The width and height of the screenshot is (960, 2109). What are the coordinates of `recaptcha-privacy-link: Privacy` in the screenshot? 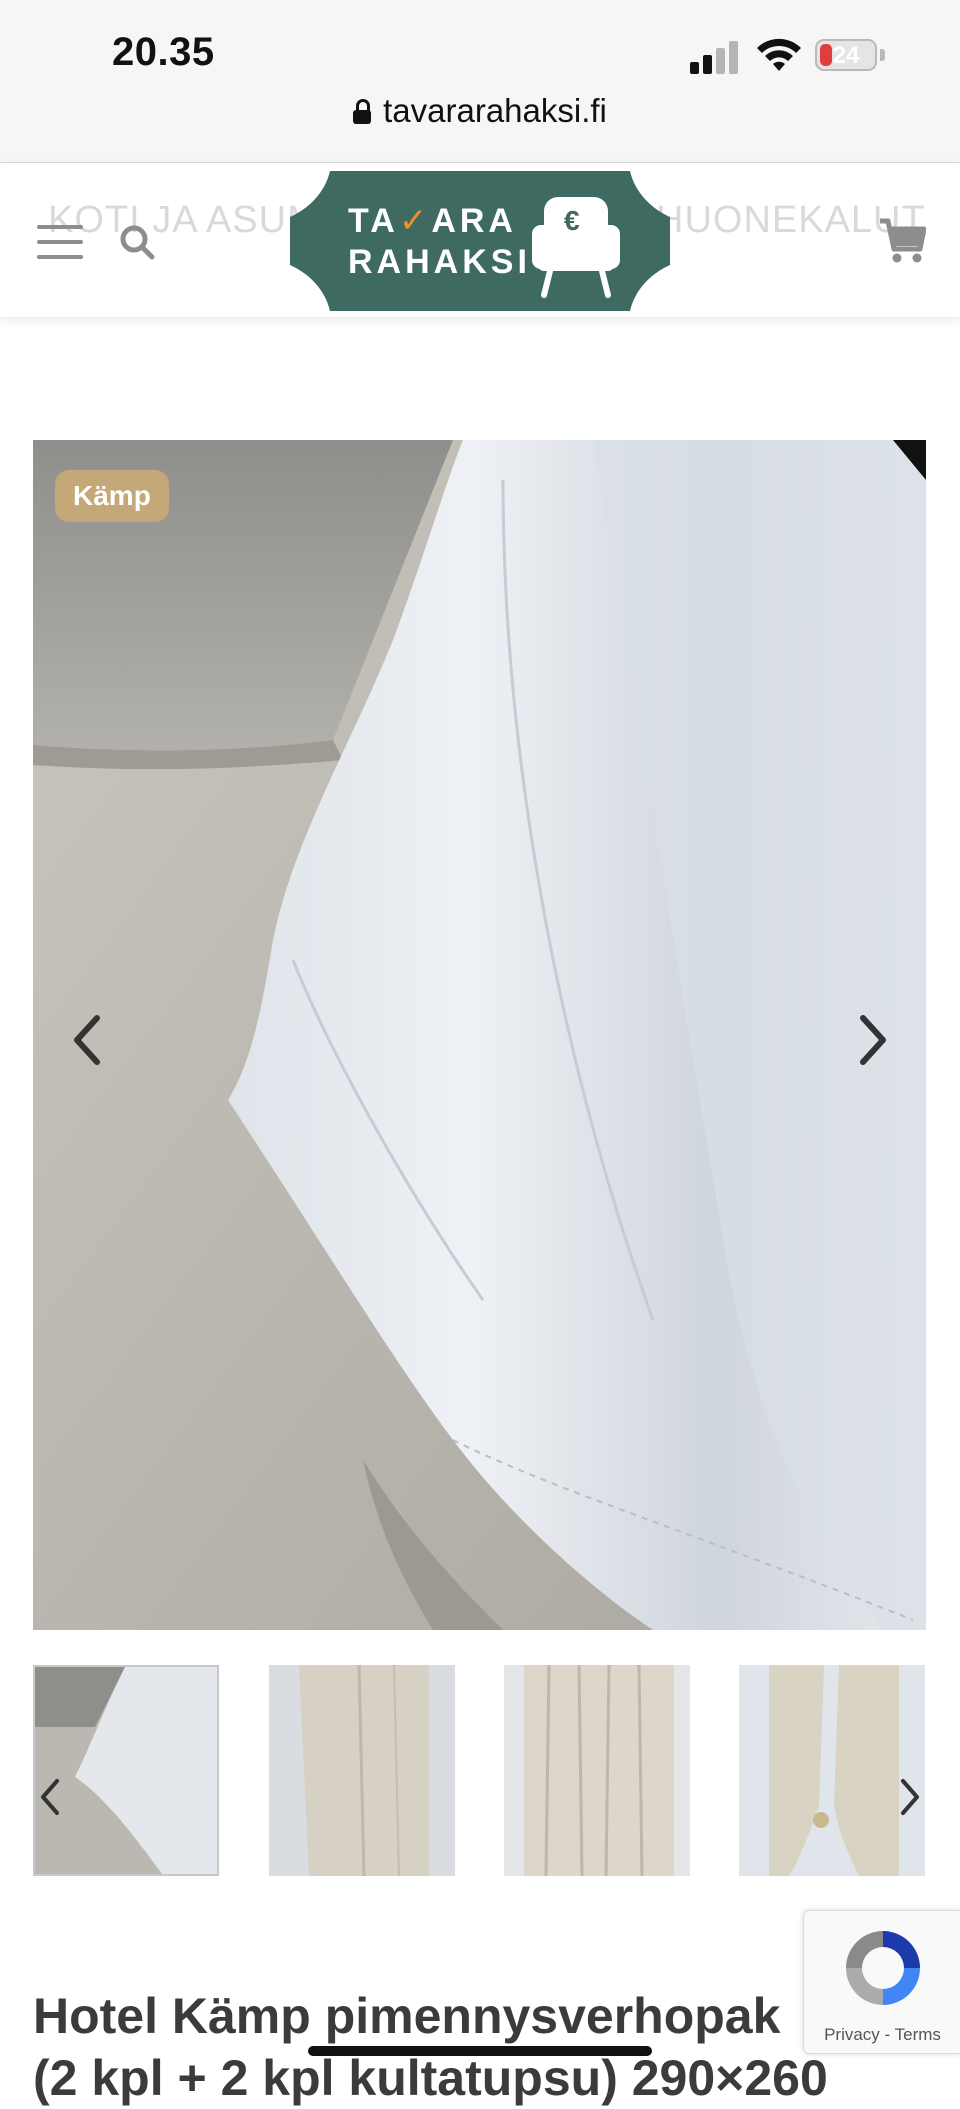 It's located at (852, 2034).